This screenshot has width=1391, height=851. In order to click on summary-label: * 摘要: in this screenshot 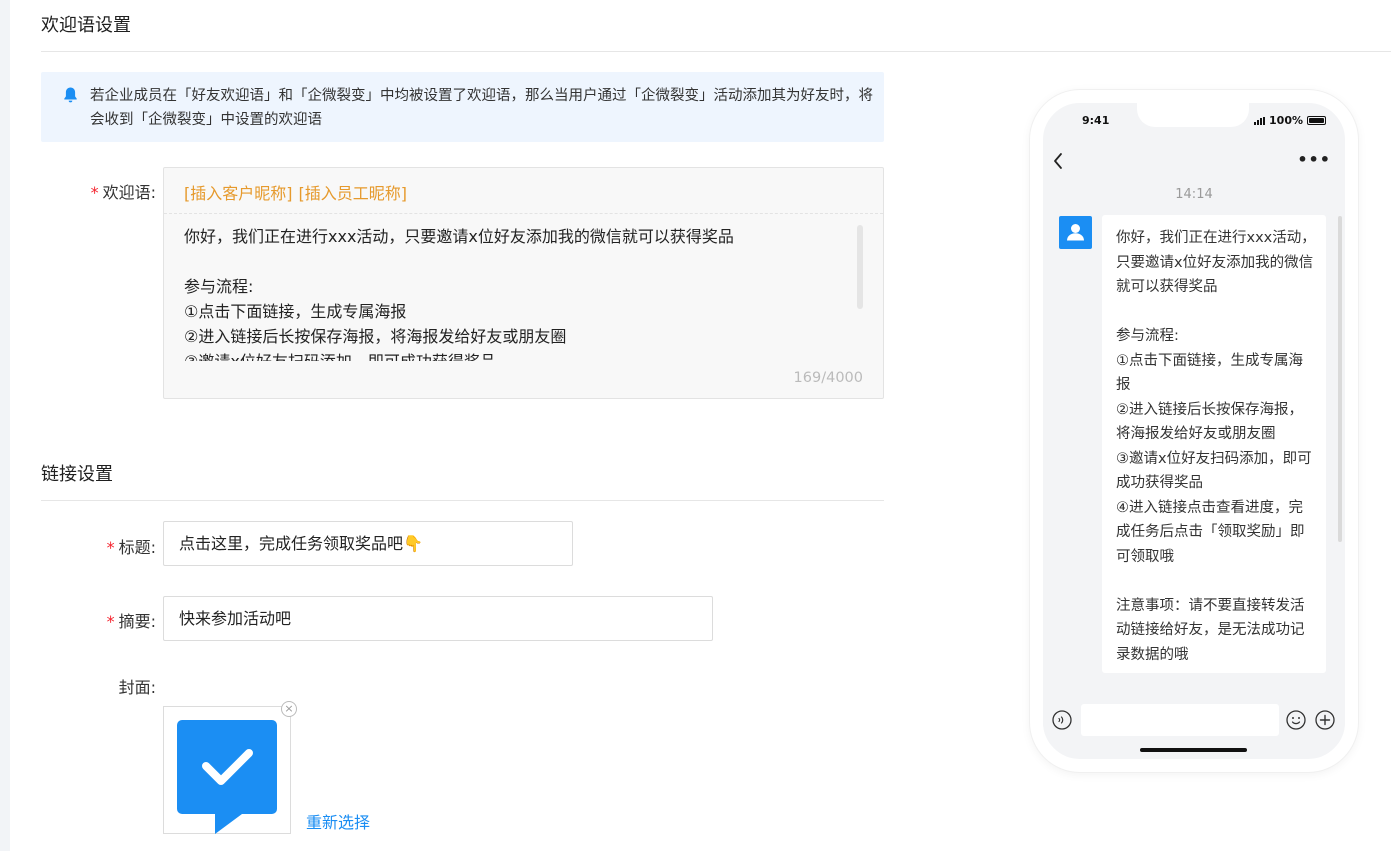, I will do `click(116, 620)`.